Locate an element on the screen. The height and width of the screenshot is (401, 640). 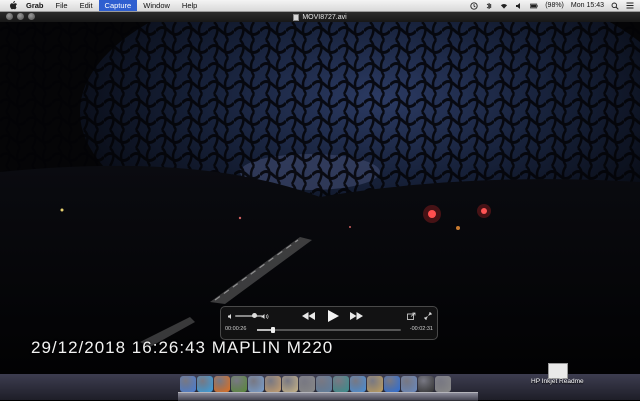
status-area: (98%) Mon 15:43 is located at coordinates (552, 5).